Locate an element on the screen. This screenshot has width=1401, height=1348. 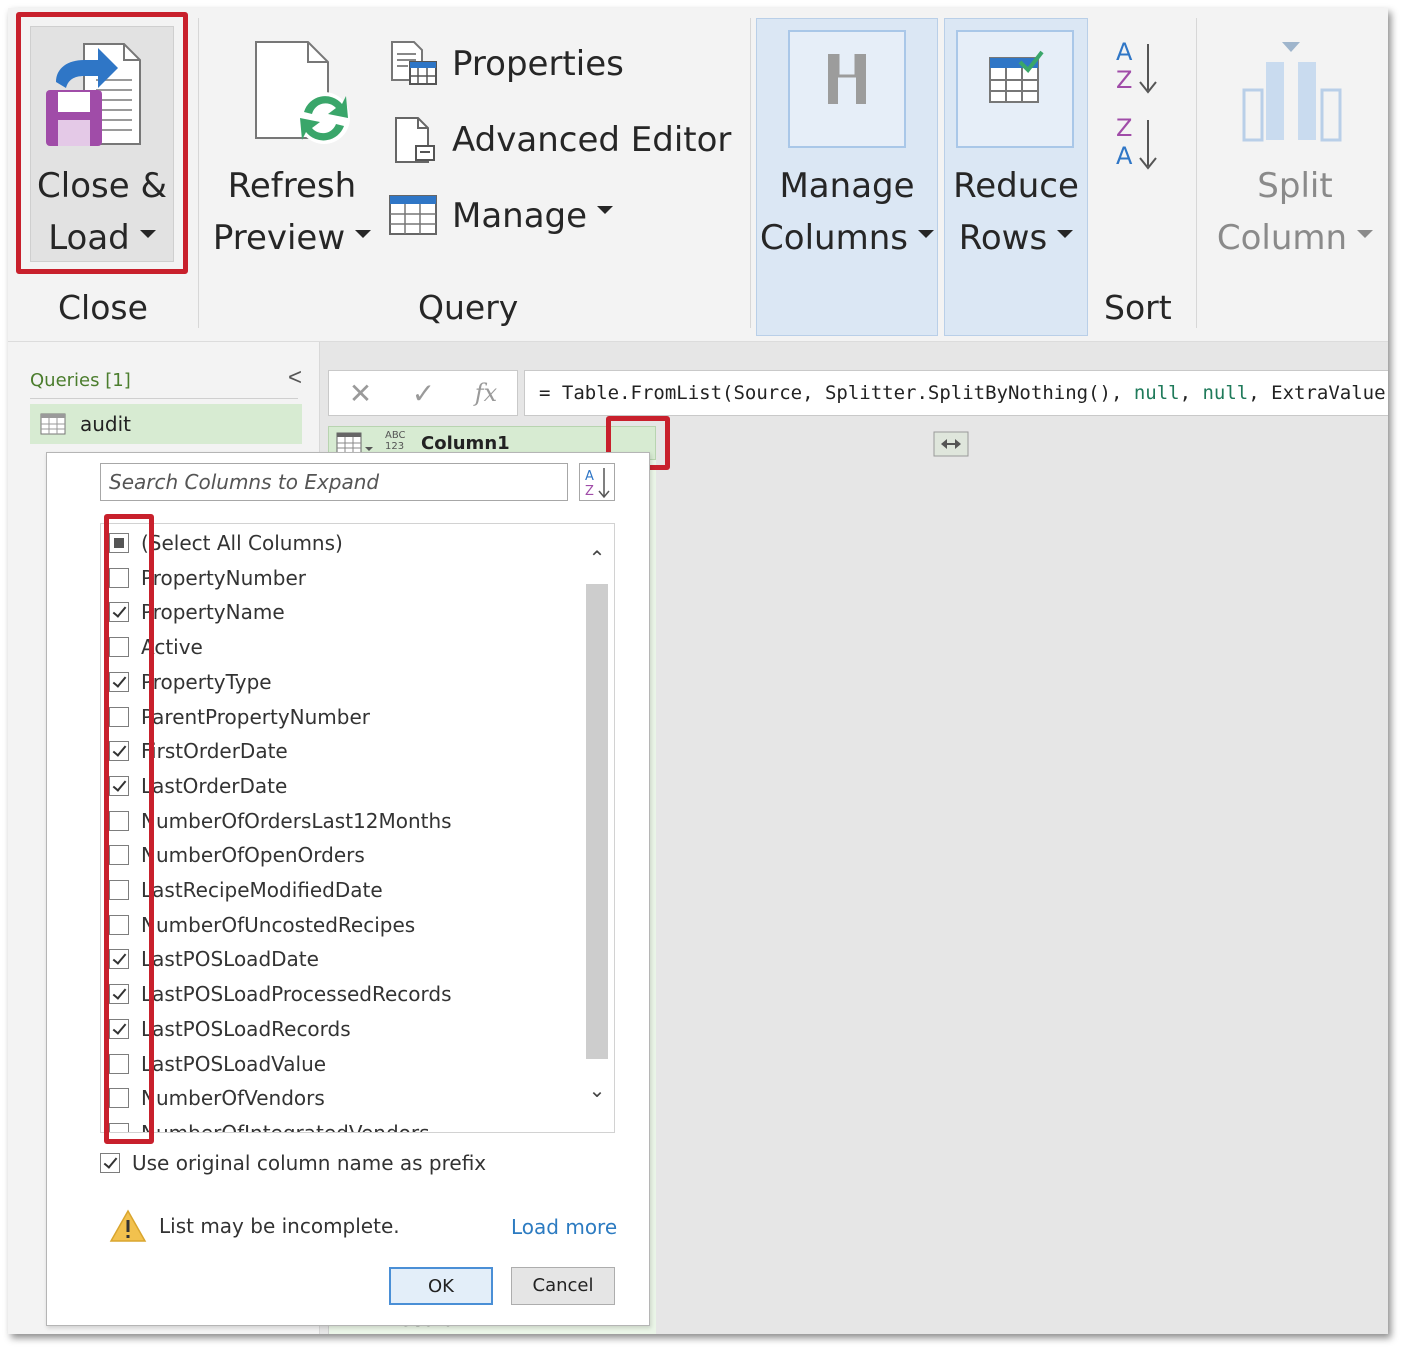
sort-ascending-icon: A Z is located at coordinates (1136, 66).